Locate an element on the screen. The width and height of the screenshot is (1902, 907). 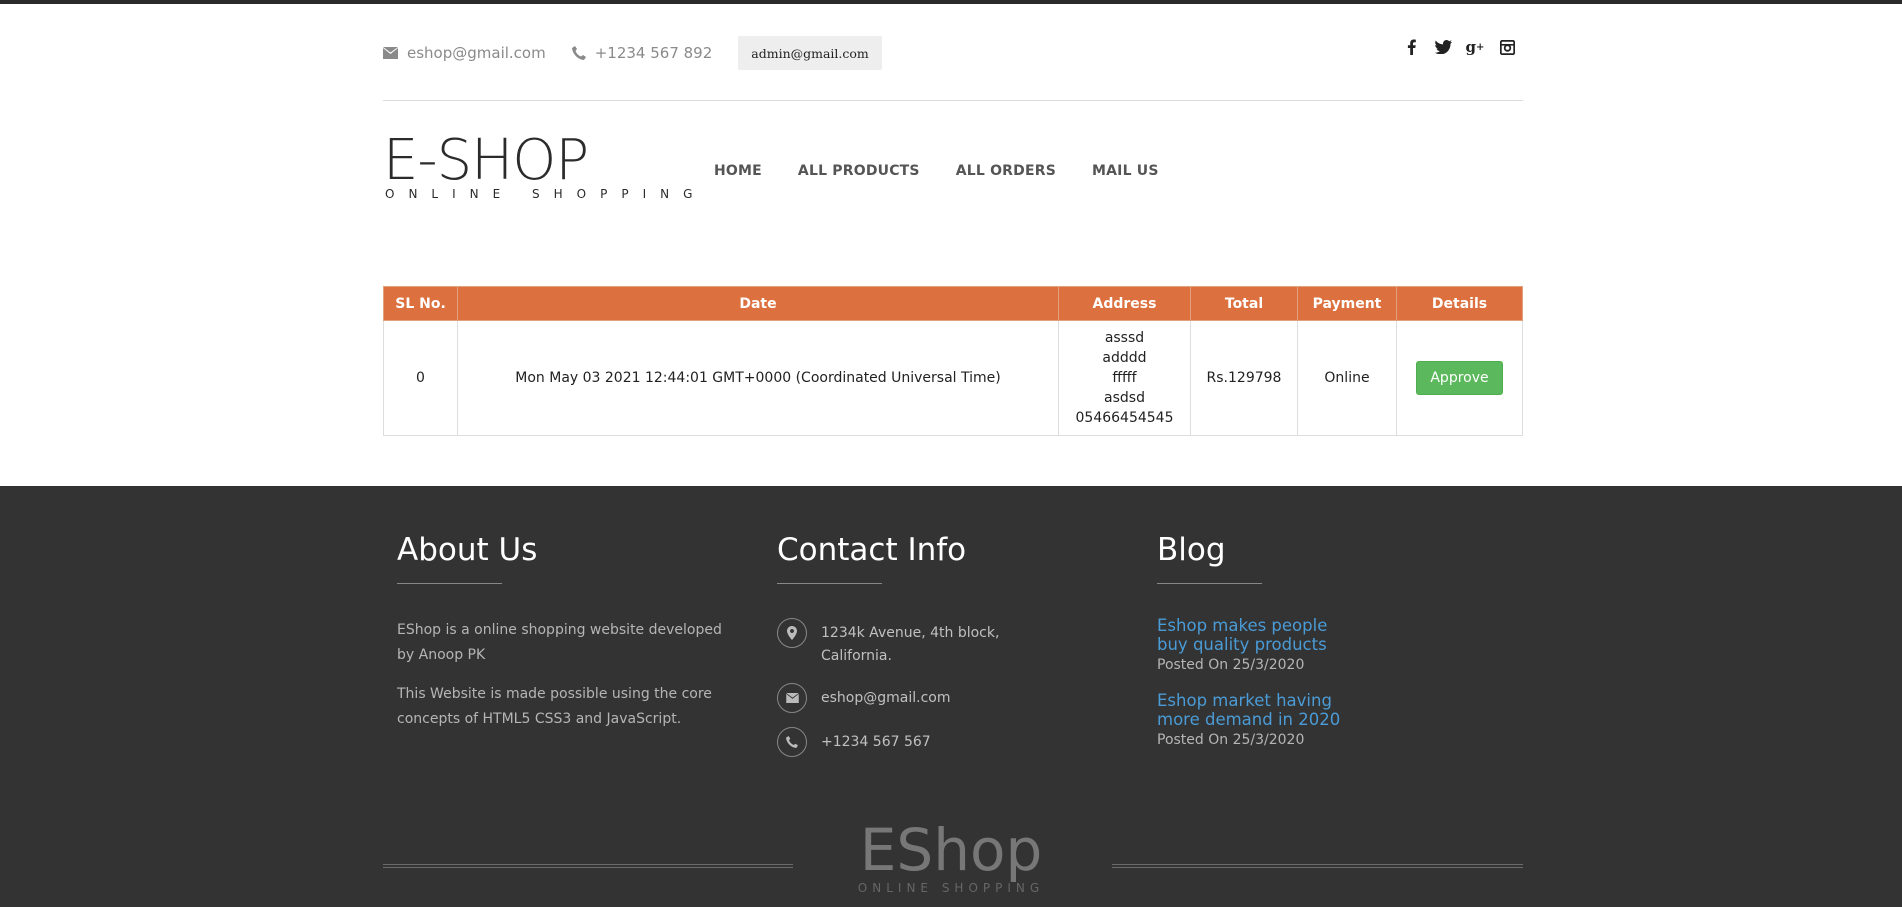
top-border is located at coordinates (951, 2).